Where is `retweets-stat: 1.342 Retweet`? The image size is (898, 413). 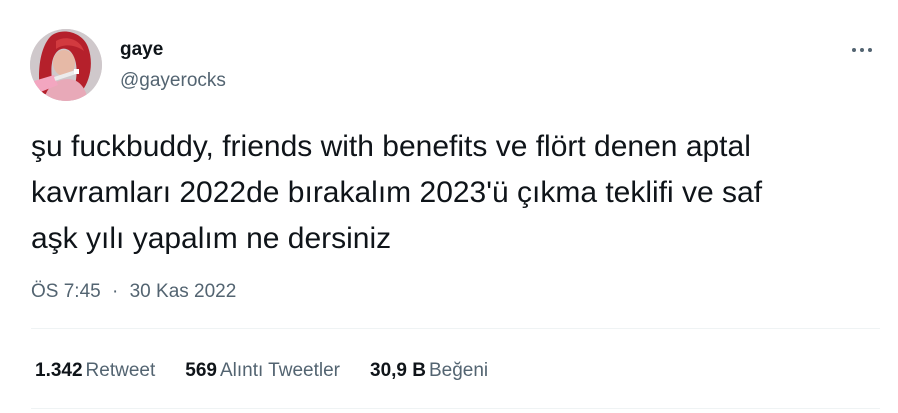 retweets-stat: 1.342 Retweet is located at coordinates (95, 371).